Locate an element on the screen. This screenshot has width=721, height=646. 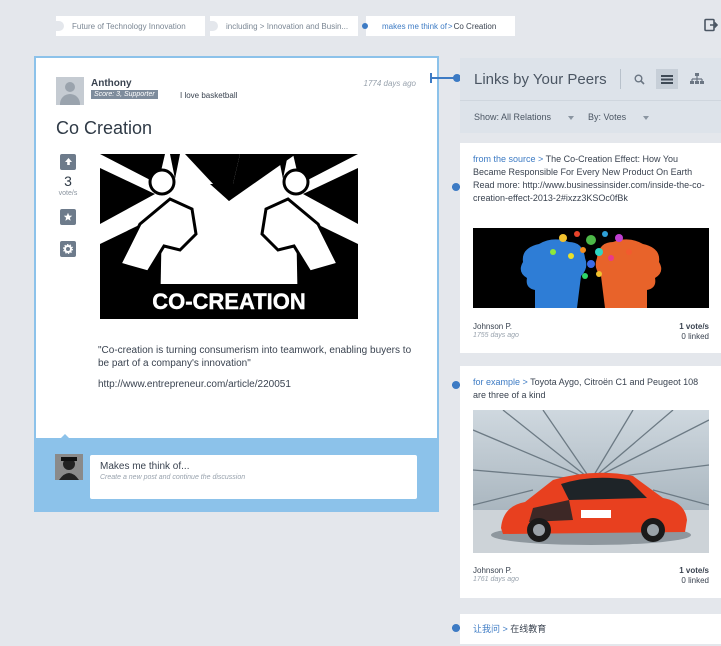
sort-filter-label: By: Votes is located at coordinates (607, 117).